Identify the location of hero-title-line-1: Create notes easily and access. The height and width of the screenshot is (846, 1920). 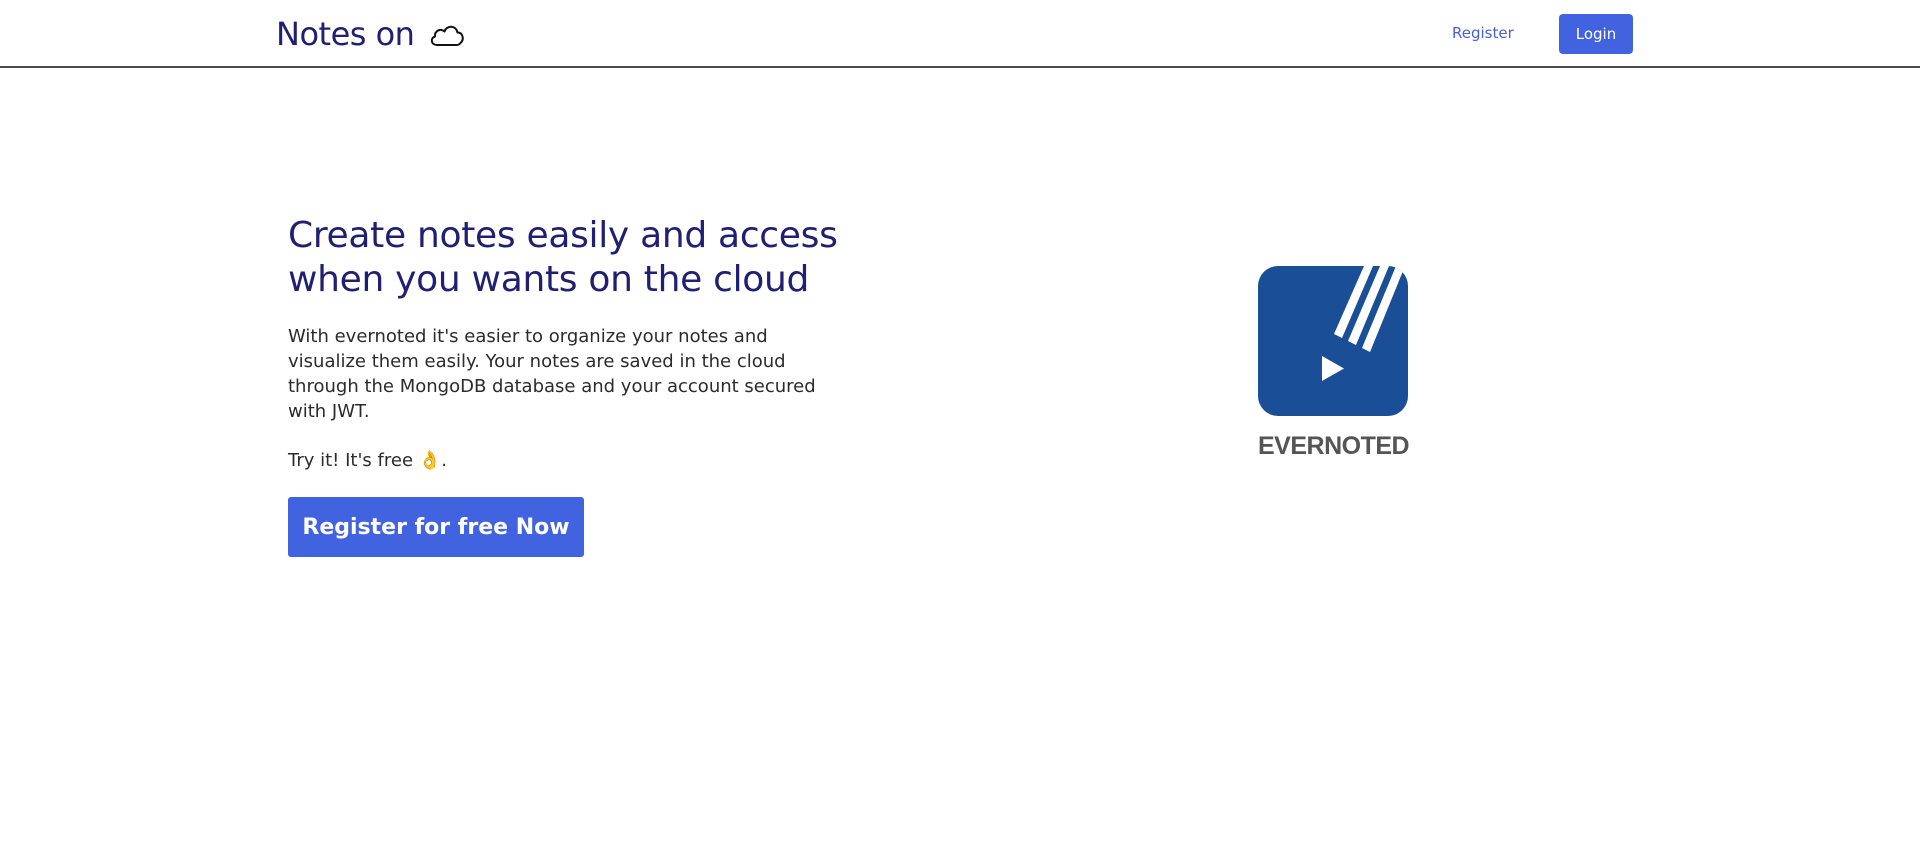
(563, 235).